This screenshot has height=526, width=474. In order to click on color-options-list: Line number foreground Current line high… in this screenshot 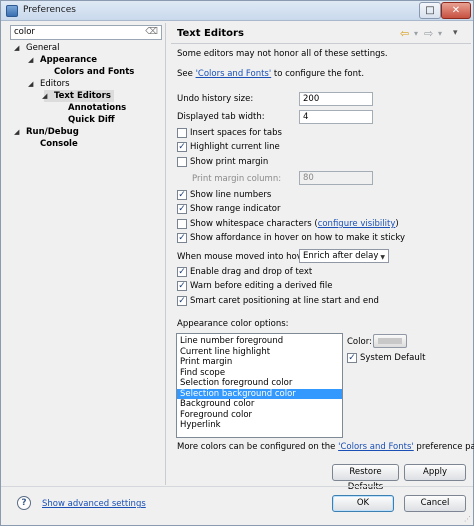, I will do `click(259, 385)`.